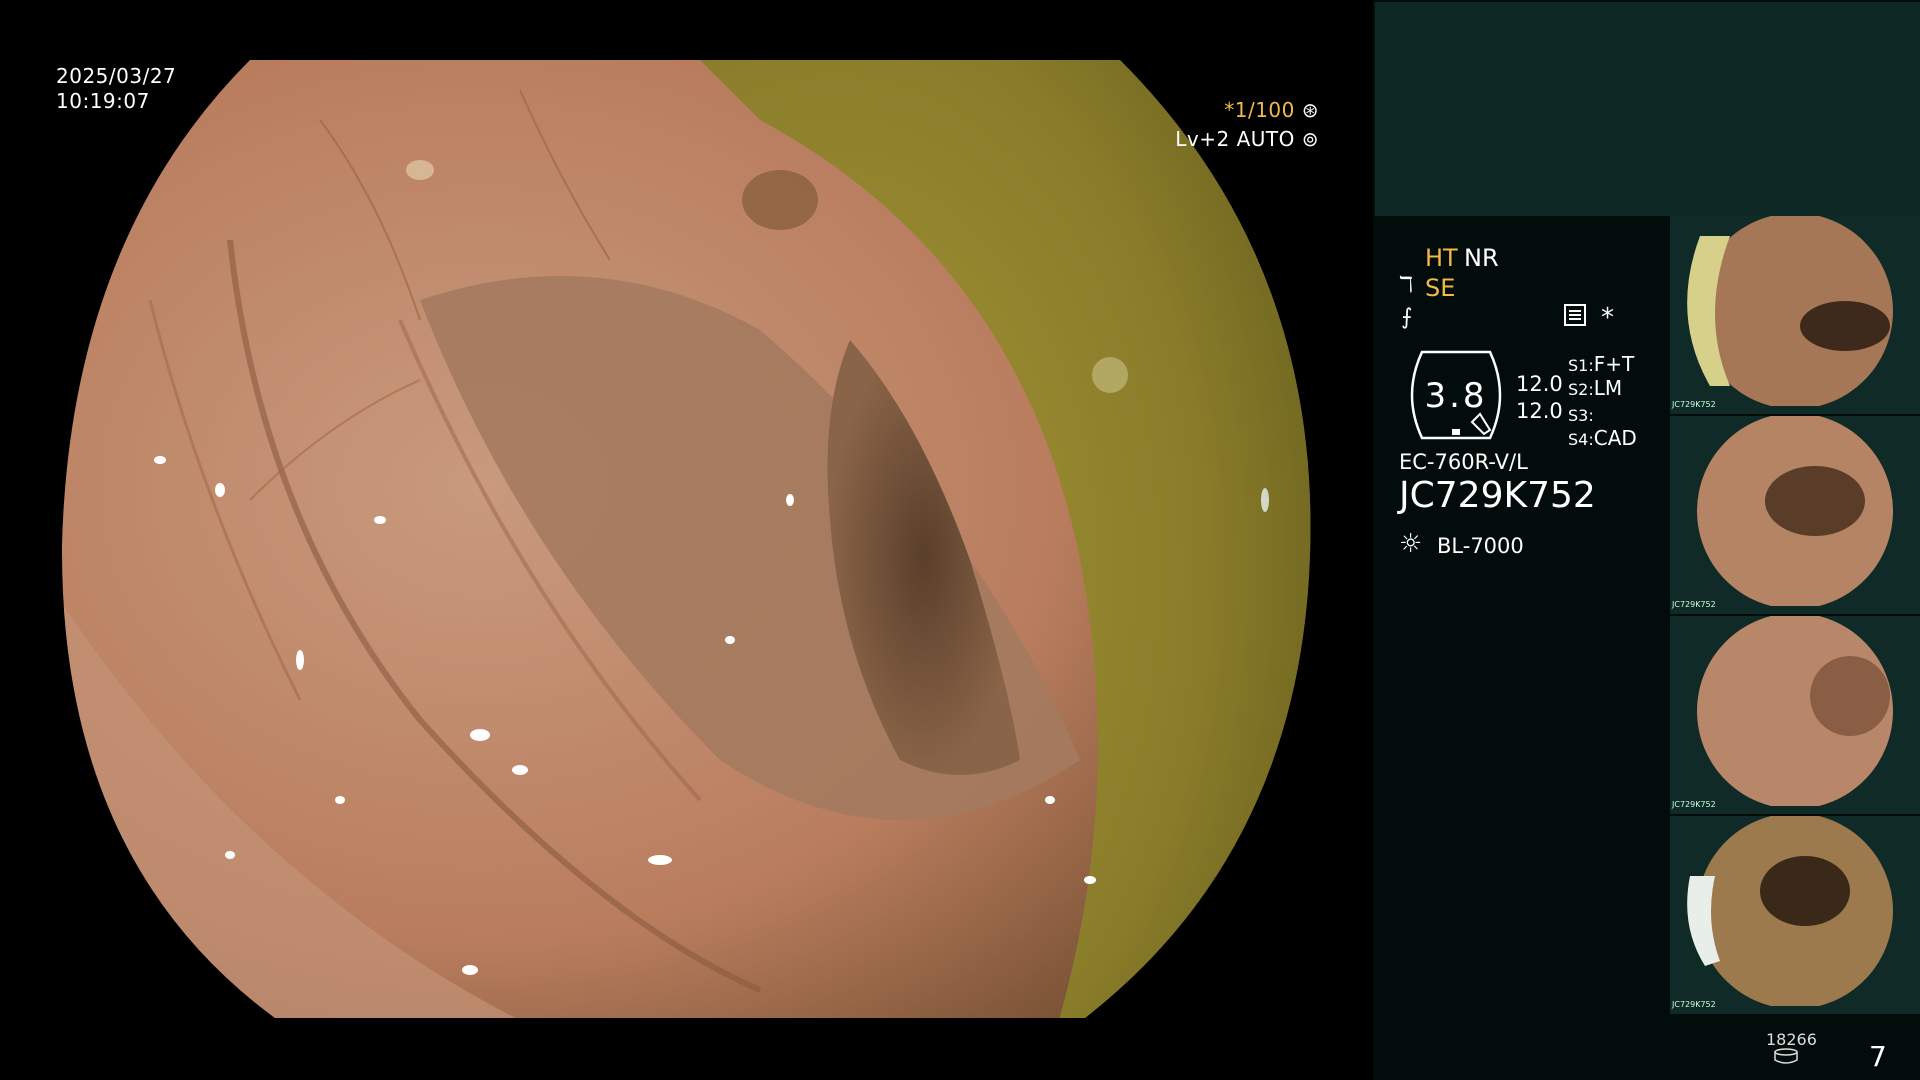 The width and height of the screenshot is (1920, 1080). I want to click on value-2: 12.0, so click(1539, 411).